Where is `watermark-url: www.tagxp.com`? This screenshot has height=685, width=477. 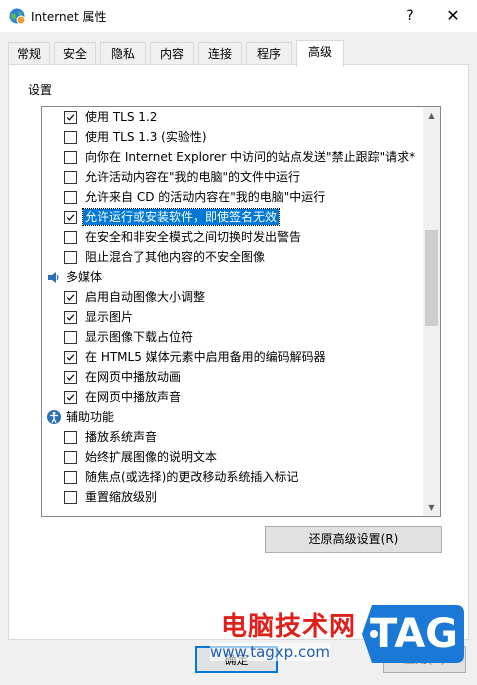
watermark-url: www.tagxp.com is located at coordinates (270, 652).